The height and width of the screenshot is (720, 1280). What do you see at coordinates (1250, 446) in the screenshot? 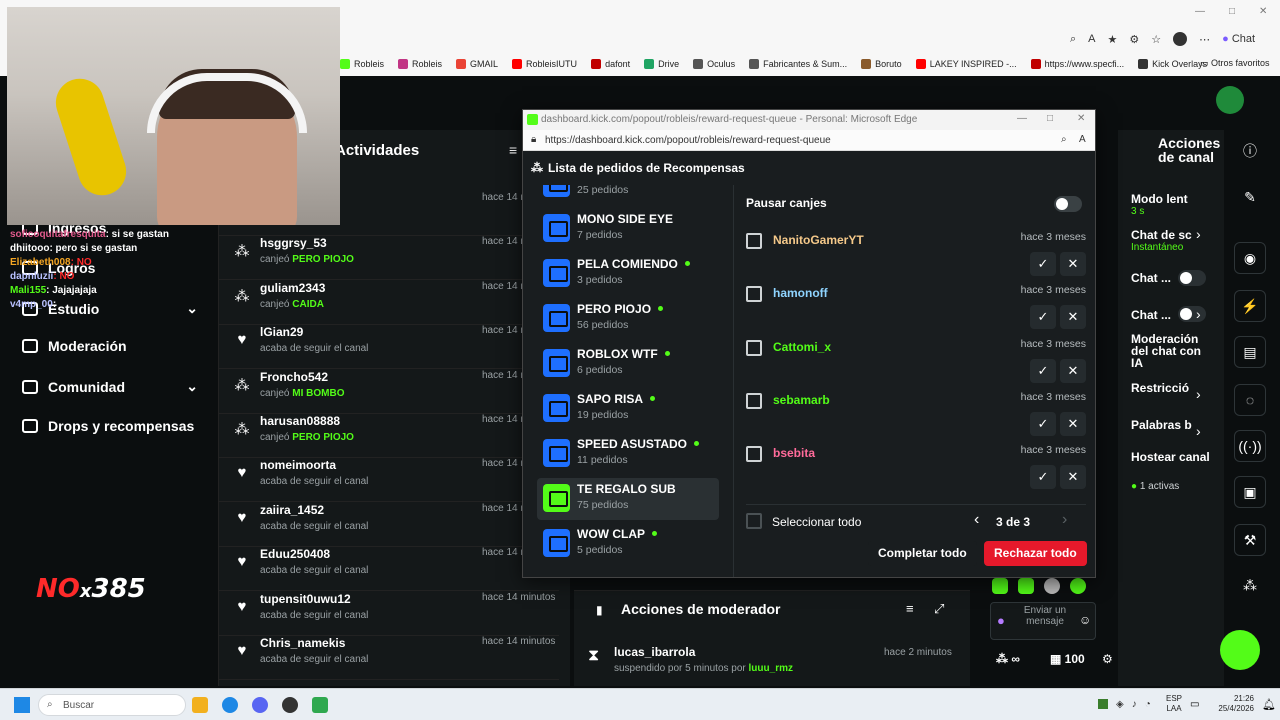
I see `broadcast-icon: ((·))` at bounding box center [1250, 446].